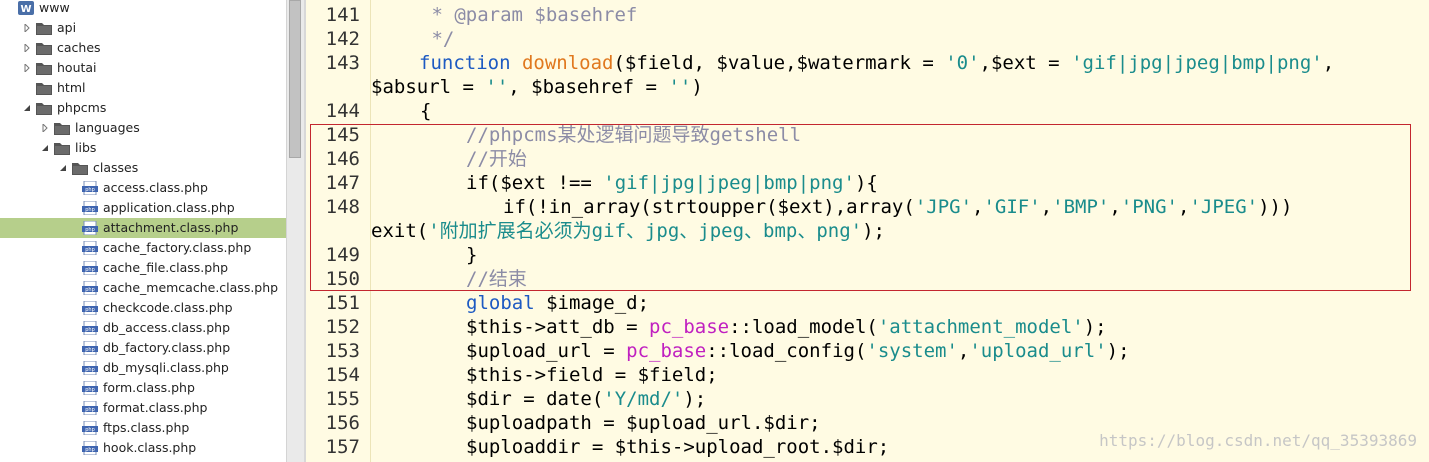  I want to click on tree-item-label: checkcode.class.php, so click(168, 307).